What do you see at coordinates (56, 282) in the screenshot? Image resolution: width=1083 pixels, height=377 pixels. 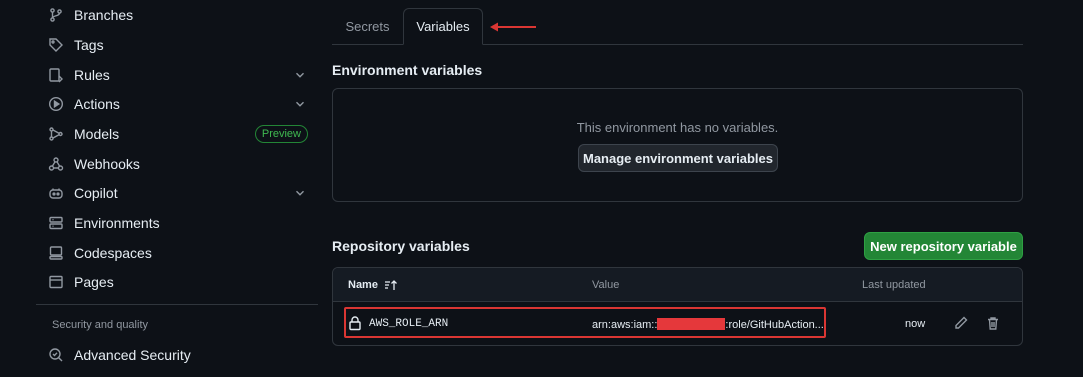 I see `browser-icon` at bounding box center [56, 282].